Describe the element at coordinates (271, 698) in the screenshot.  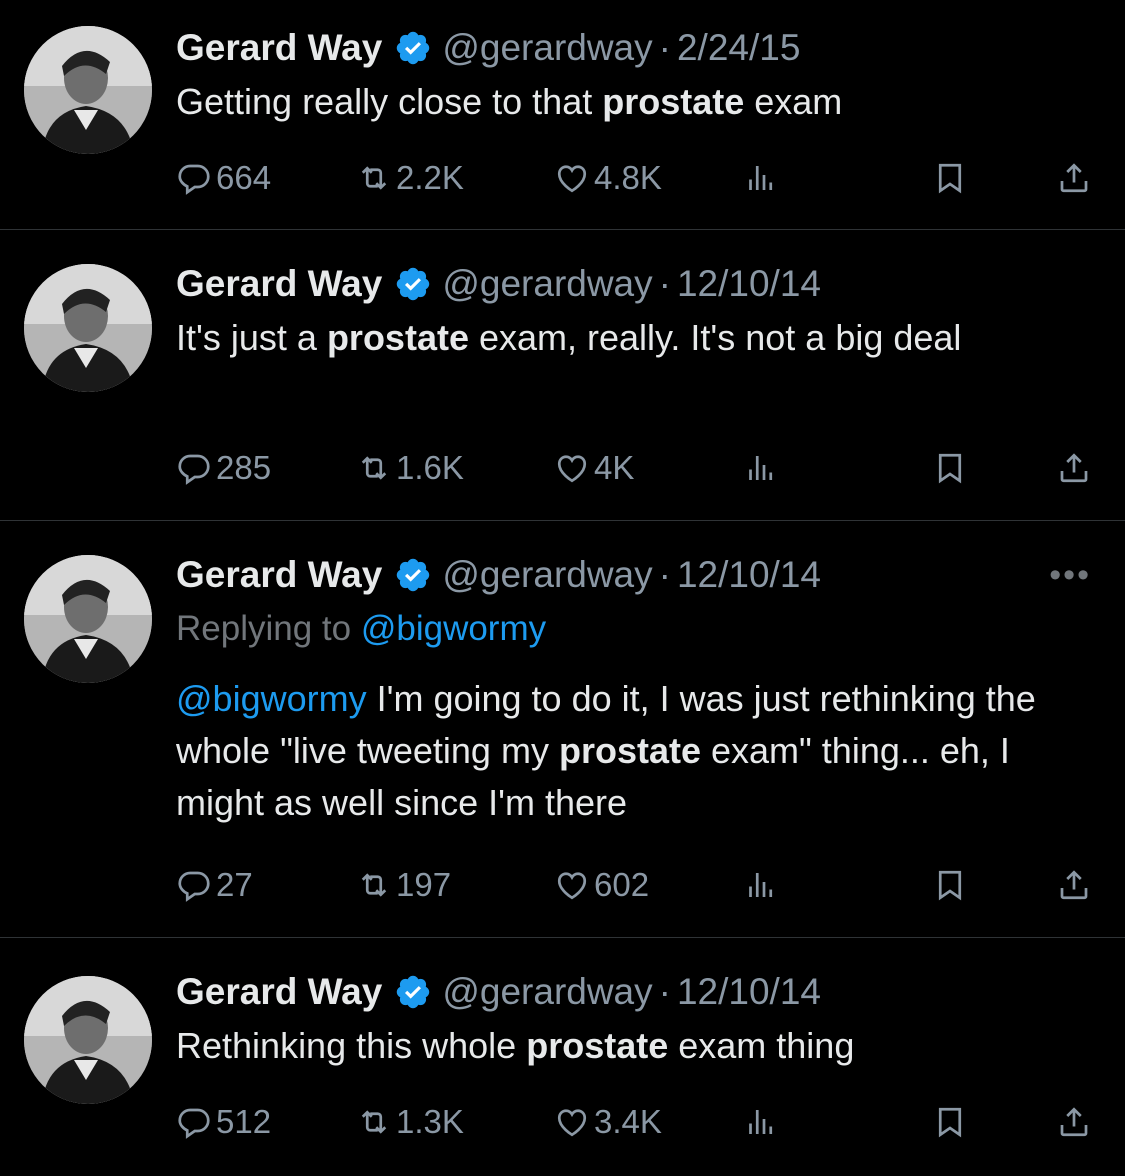
I see `mention-link: @bigwormy` at that location.